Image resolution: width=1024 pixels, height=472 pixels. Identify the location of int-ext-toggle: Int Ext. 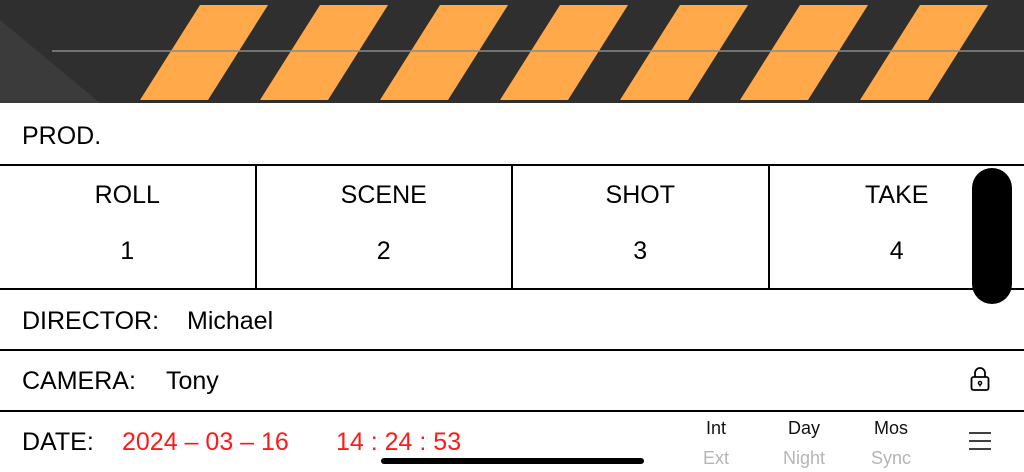
(716, 443).